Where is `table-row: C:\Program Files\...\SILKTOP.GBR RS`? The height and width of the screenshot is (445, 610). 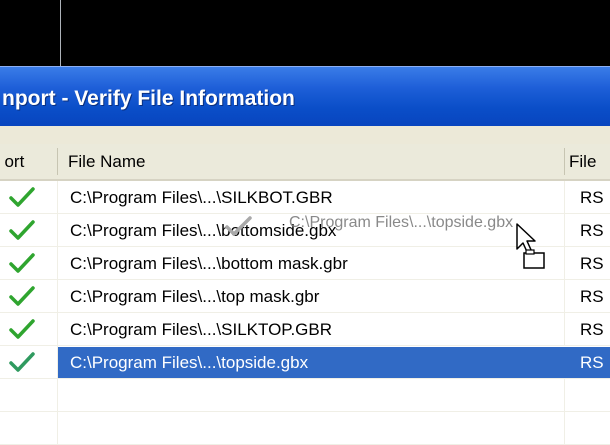 table-row: C:\Program Files\...\SILKTOP.GBR RS is located at coordinates (305, 329).